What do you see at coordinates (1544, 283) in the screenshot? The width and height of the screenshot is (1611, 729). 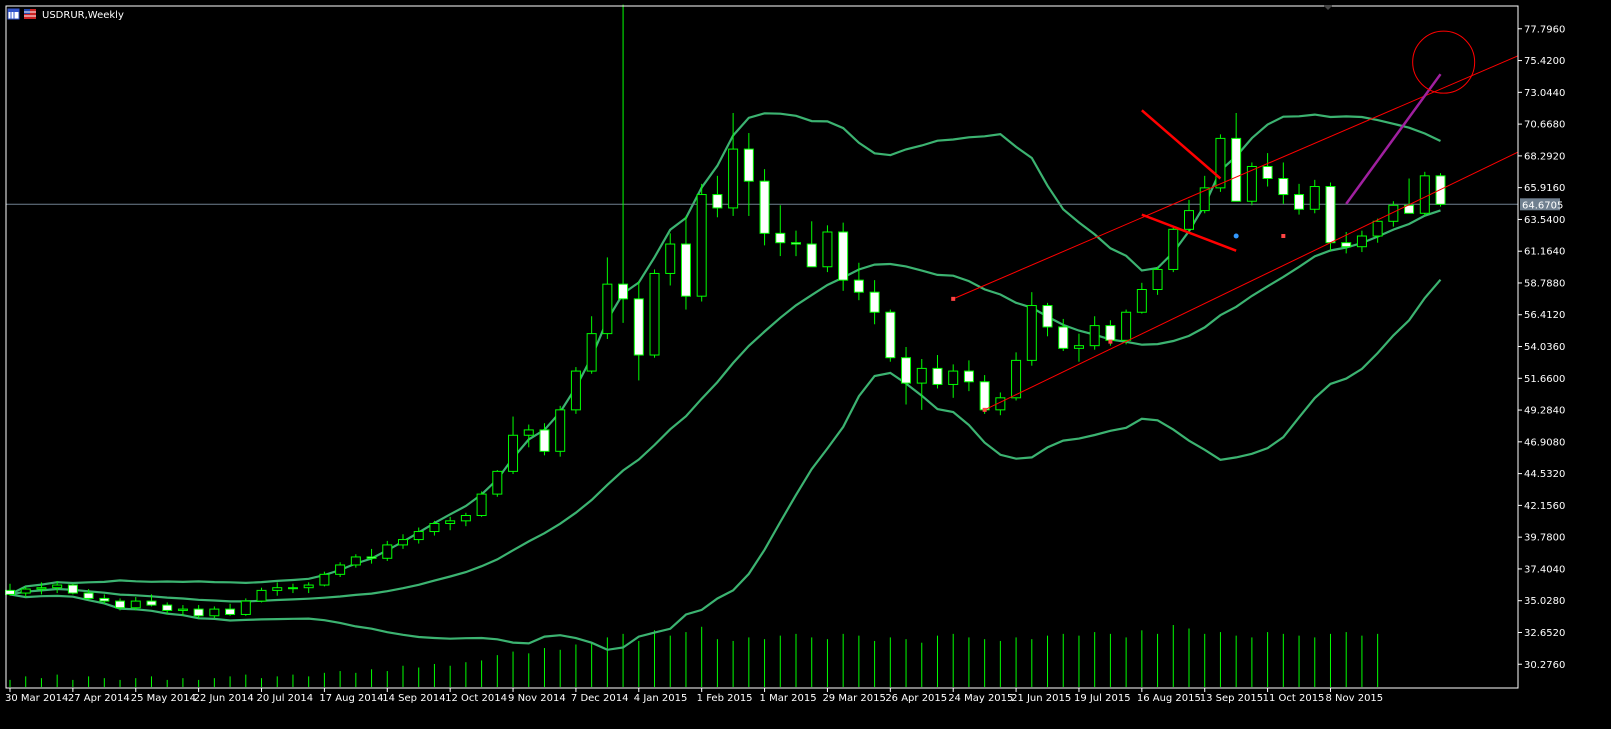 I see `y-tick-label: 58.7880` at bounding box center [1544, 283].